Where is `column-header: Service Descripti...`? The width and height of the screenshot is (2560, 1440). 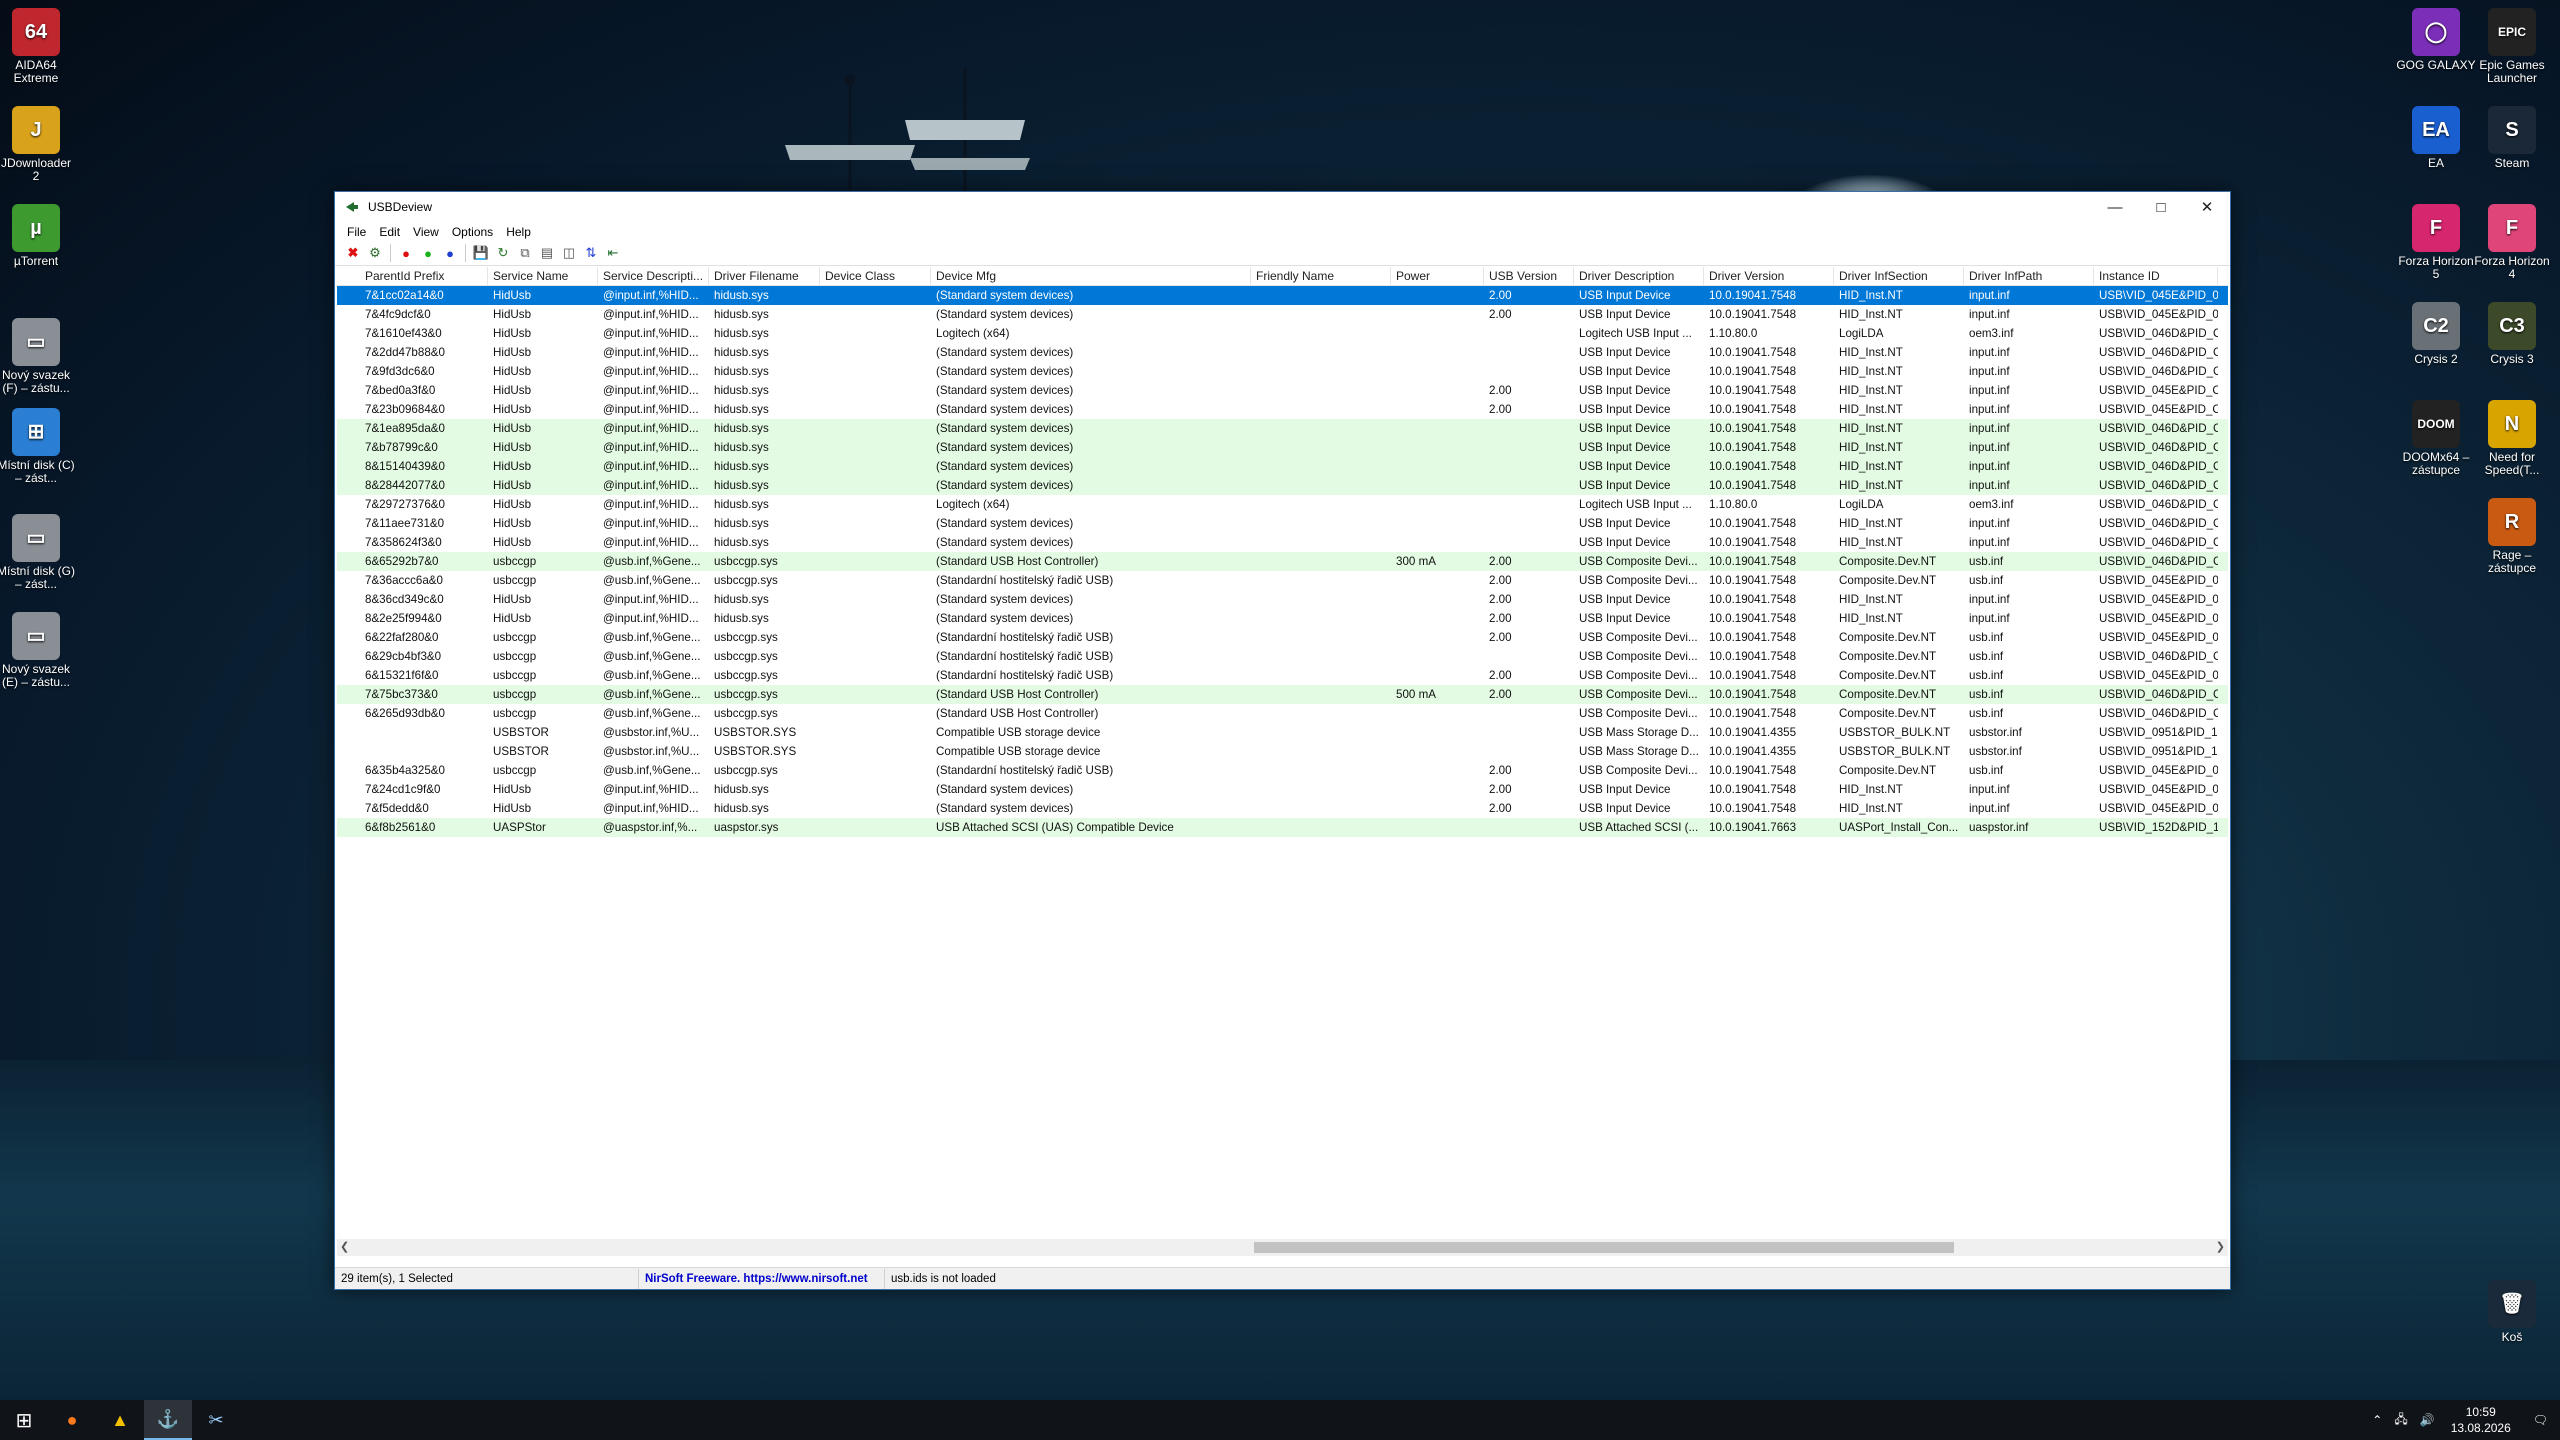 column-header: Service Descripti... is located at coordinates (653, 276).